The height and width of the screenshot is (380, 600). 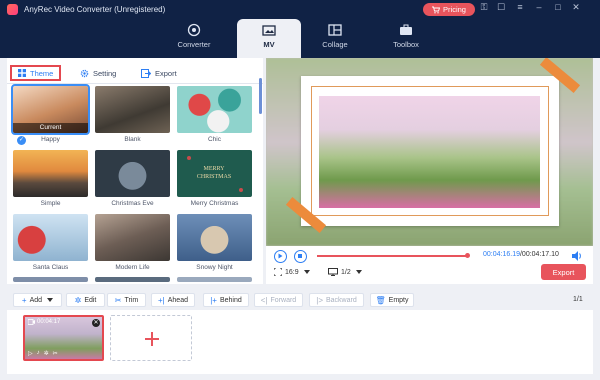 I want to click on stop-button, so click(x=300, y=256).